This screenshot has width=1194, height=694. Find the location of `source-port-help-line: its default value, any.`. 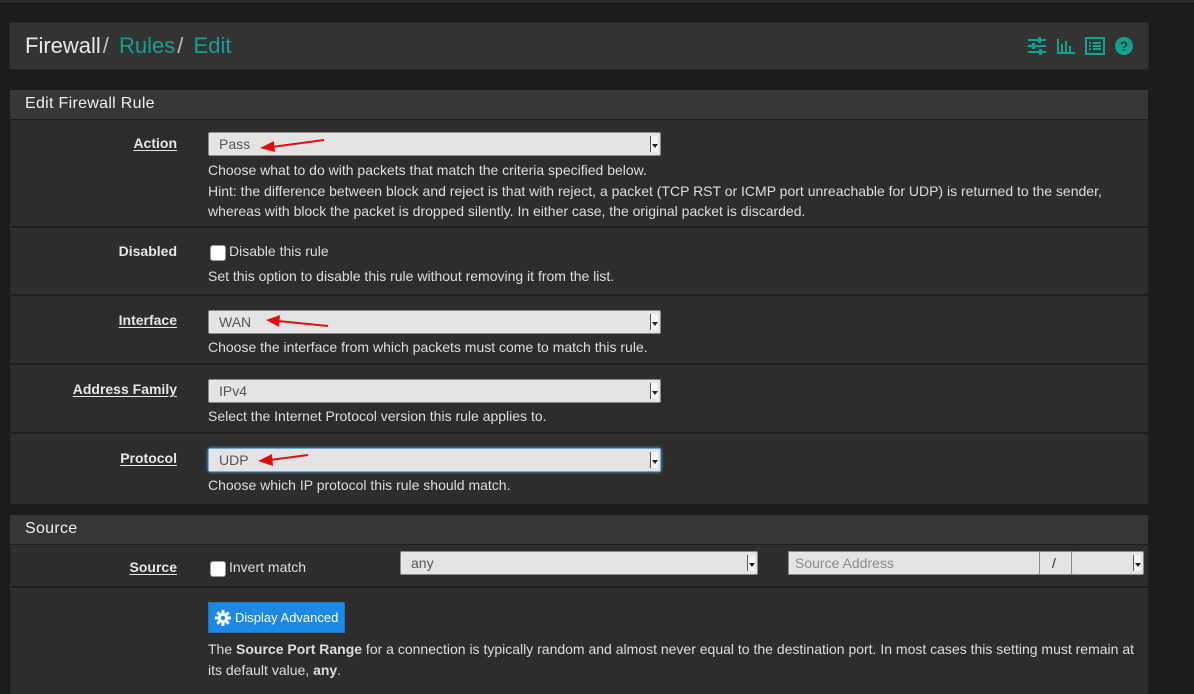

source-port-help-line: its default value, any. is located at coordinates (671, 670).